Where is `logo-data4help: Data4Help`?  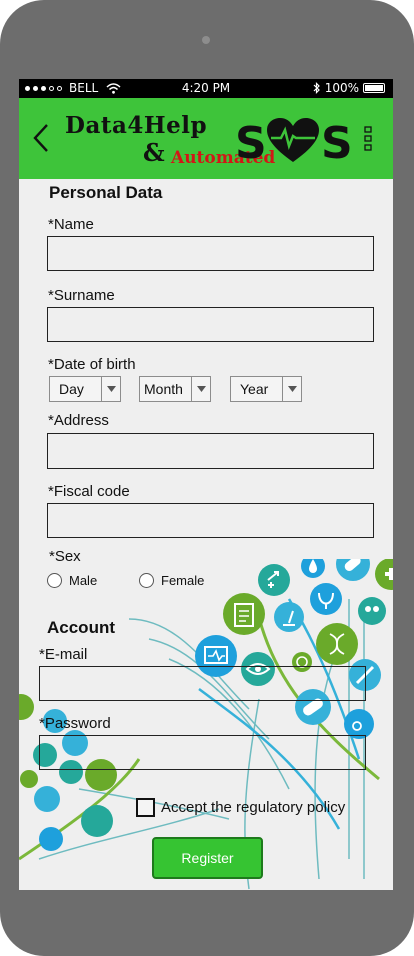 logo-data4help: Data4Help is located at coordinates (136, 125).